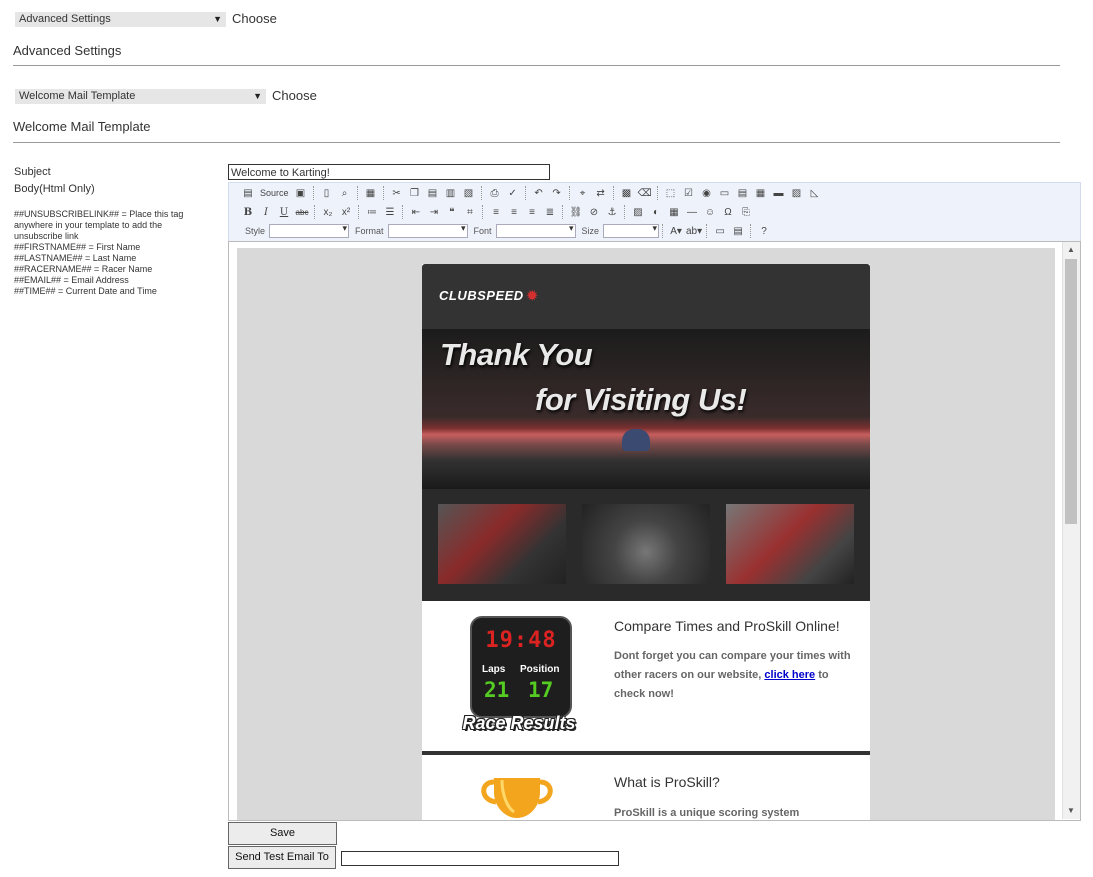 This screenshot has width=1093, height=877. I want to click on email-header: CLUBSPEED ✹, so click(646, 296).